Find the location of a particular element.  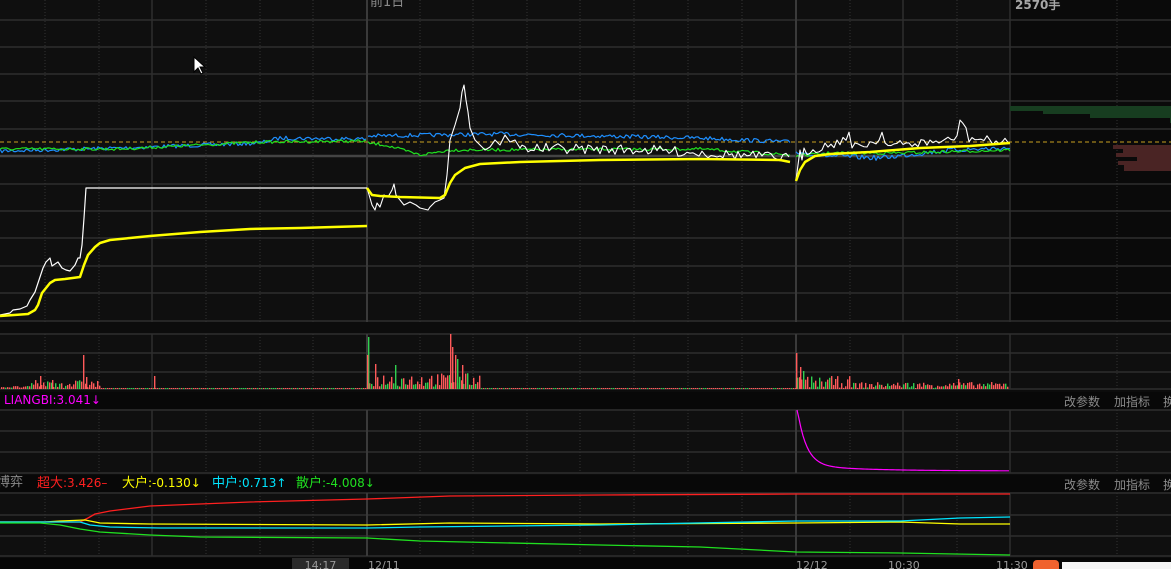

legend-value: :-4.008 is located at coordinates (343, 483).